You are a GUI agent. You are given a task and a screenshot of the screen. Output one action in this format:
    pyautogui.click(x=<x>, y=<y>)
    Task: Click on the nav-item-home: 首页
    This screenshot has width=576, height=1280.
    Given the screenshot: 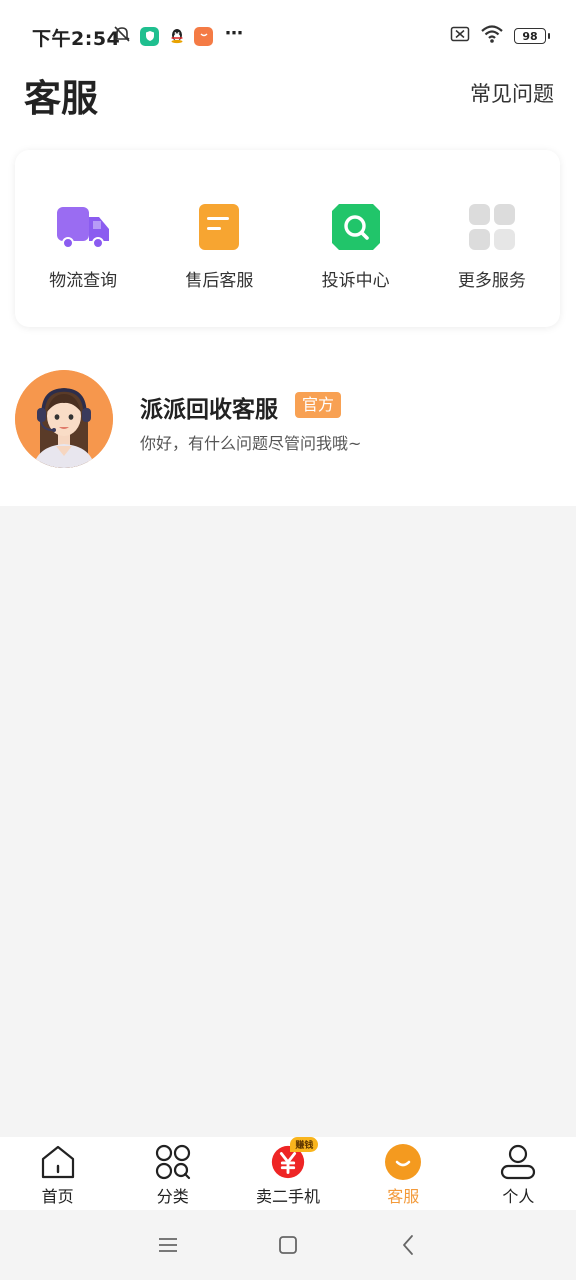 What is the action you would take?
    pyautogui.click(x=57, y=1173)
    